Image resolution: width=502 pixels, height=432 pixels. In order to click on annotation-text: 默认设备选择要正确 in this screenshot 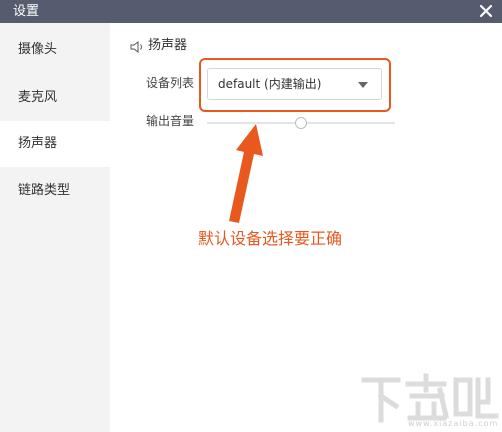, I will do `click(270, 238)`.